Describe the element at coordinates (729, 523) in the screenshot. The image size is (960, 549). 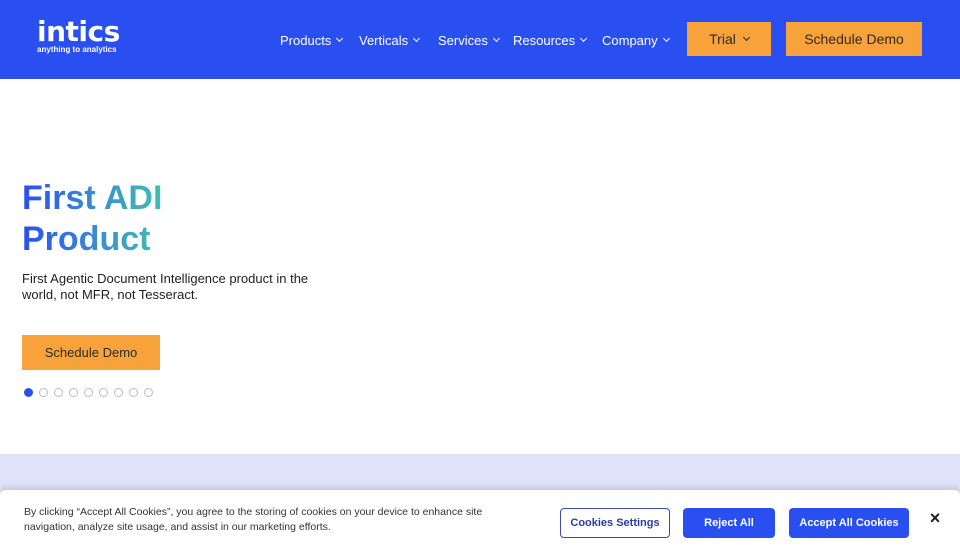
I see `reject-all-button: Reject All` at that location.